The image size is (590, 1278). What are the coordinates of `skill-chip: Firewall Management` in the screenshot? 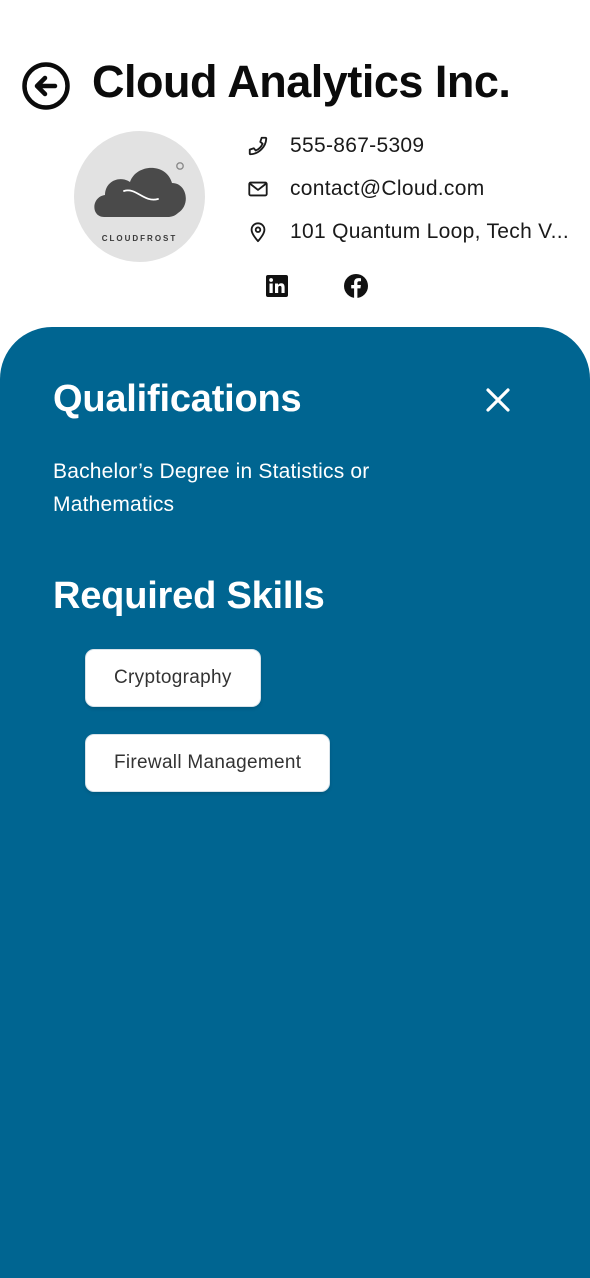 It's located at (208, 763).